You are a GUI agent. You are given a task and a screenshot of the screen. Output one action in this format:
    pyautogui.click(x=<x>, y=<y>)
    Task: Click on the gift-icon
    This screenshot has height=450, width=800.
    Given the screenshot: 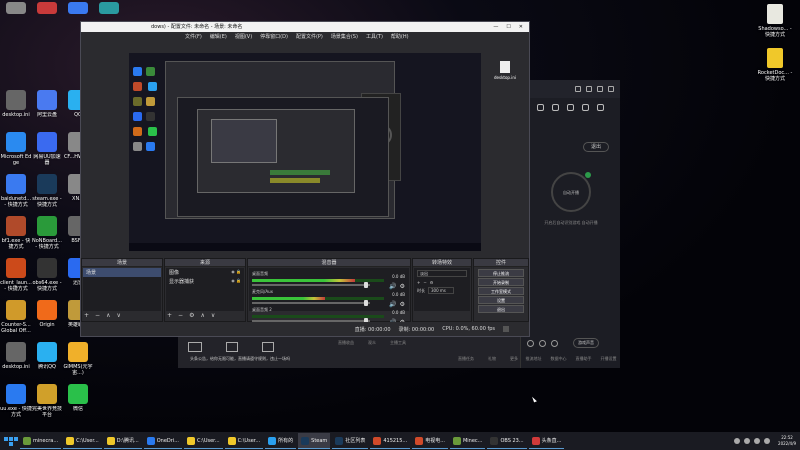 What is the action you would take?
    pyautogui.click(x=540, y=107)
    